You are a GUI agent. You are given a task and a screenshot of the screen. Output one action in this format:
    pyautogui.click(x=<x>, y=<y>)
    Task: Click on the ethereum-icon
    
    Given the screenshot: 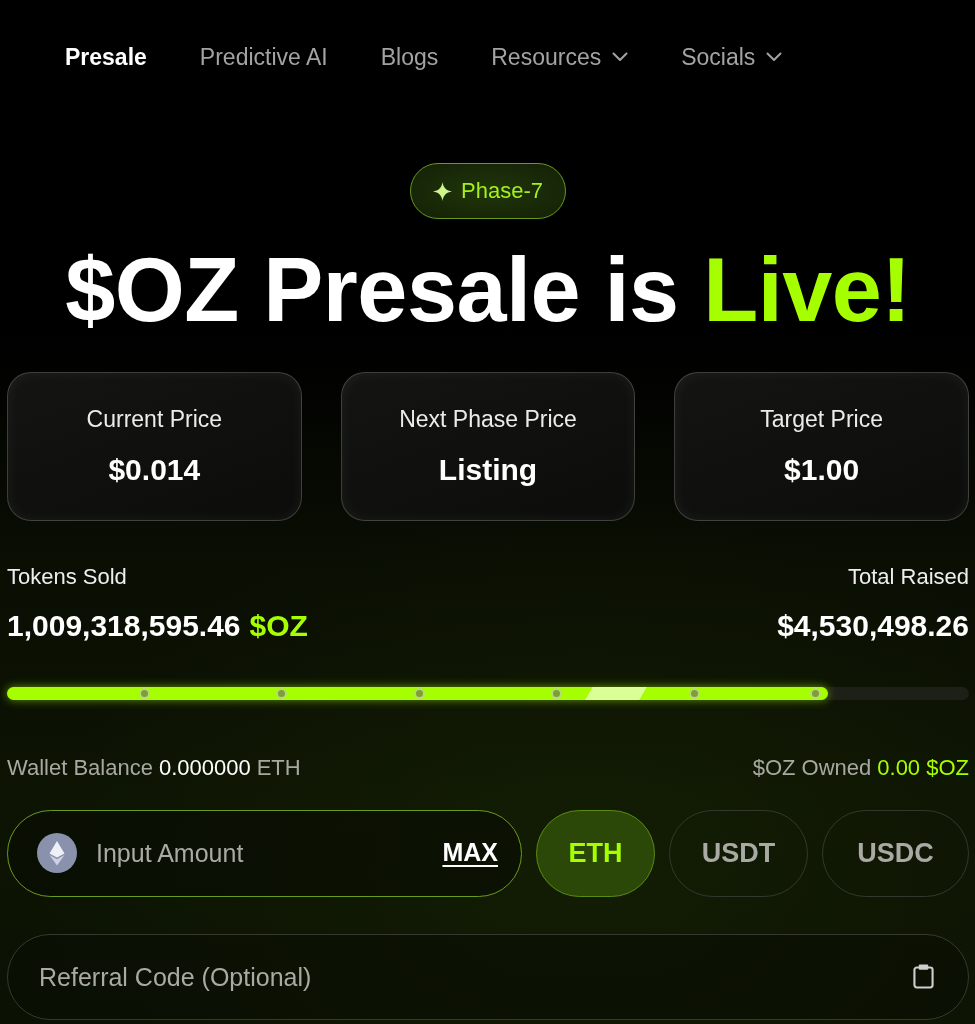 What is the action you would take?
    pyautogui.click(x=57, y=853)
    